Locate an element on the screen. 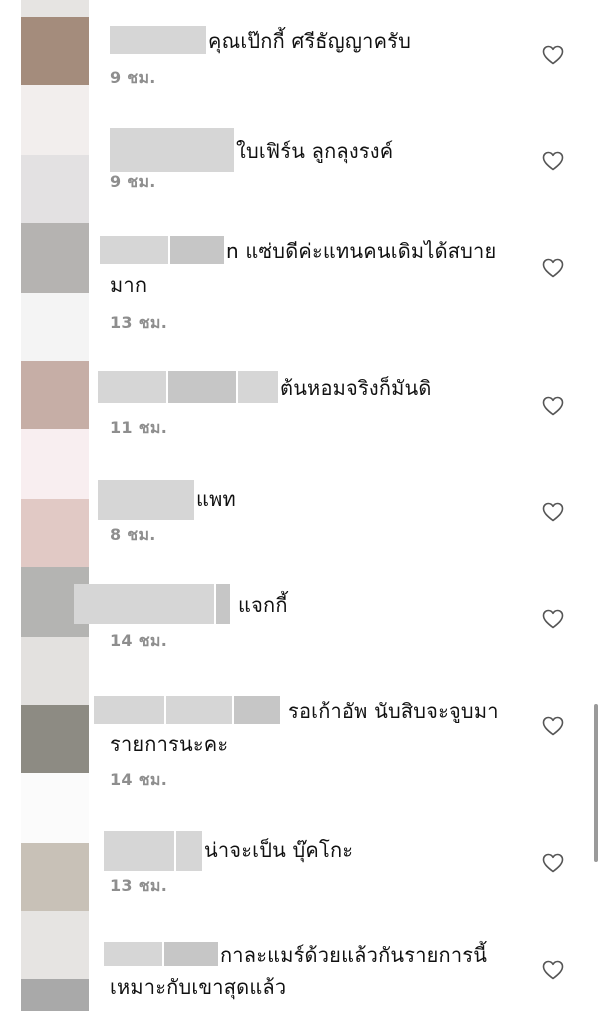 This screenshot has width=600, height=1011. comment-text: ต้นหอมจริงก็มันดิ is located at coordinates (308, 388).